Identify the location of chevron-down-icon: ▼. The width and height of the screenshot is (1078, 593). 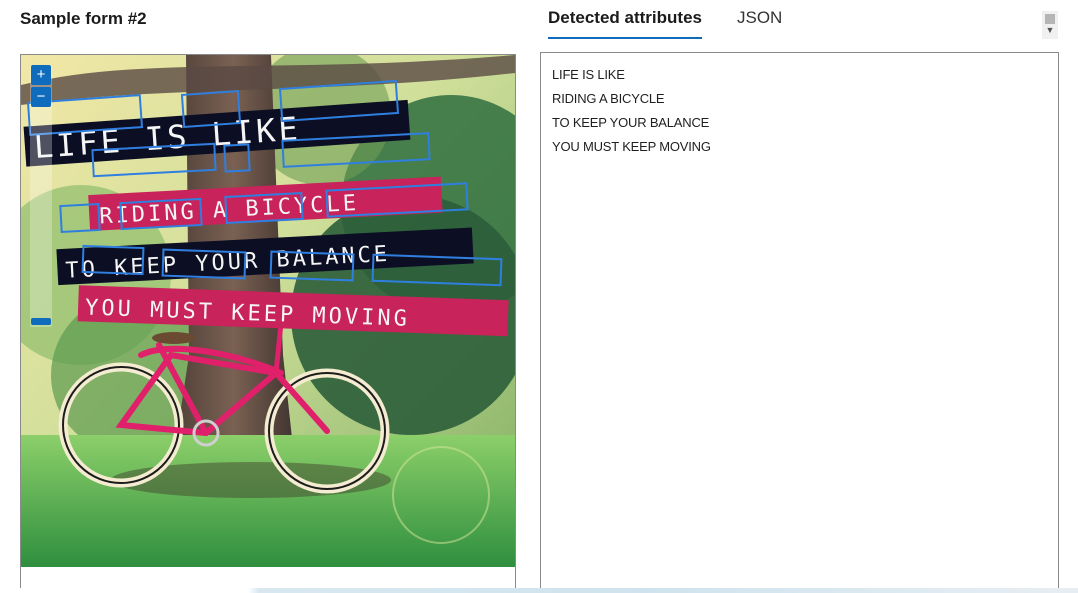
(1050, 30).